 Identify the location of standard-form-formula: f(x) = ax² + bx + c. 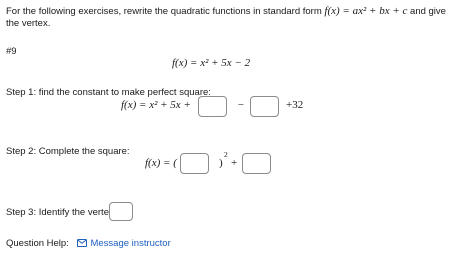
(366, 11).